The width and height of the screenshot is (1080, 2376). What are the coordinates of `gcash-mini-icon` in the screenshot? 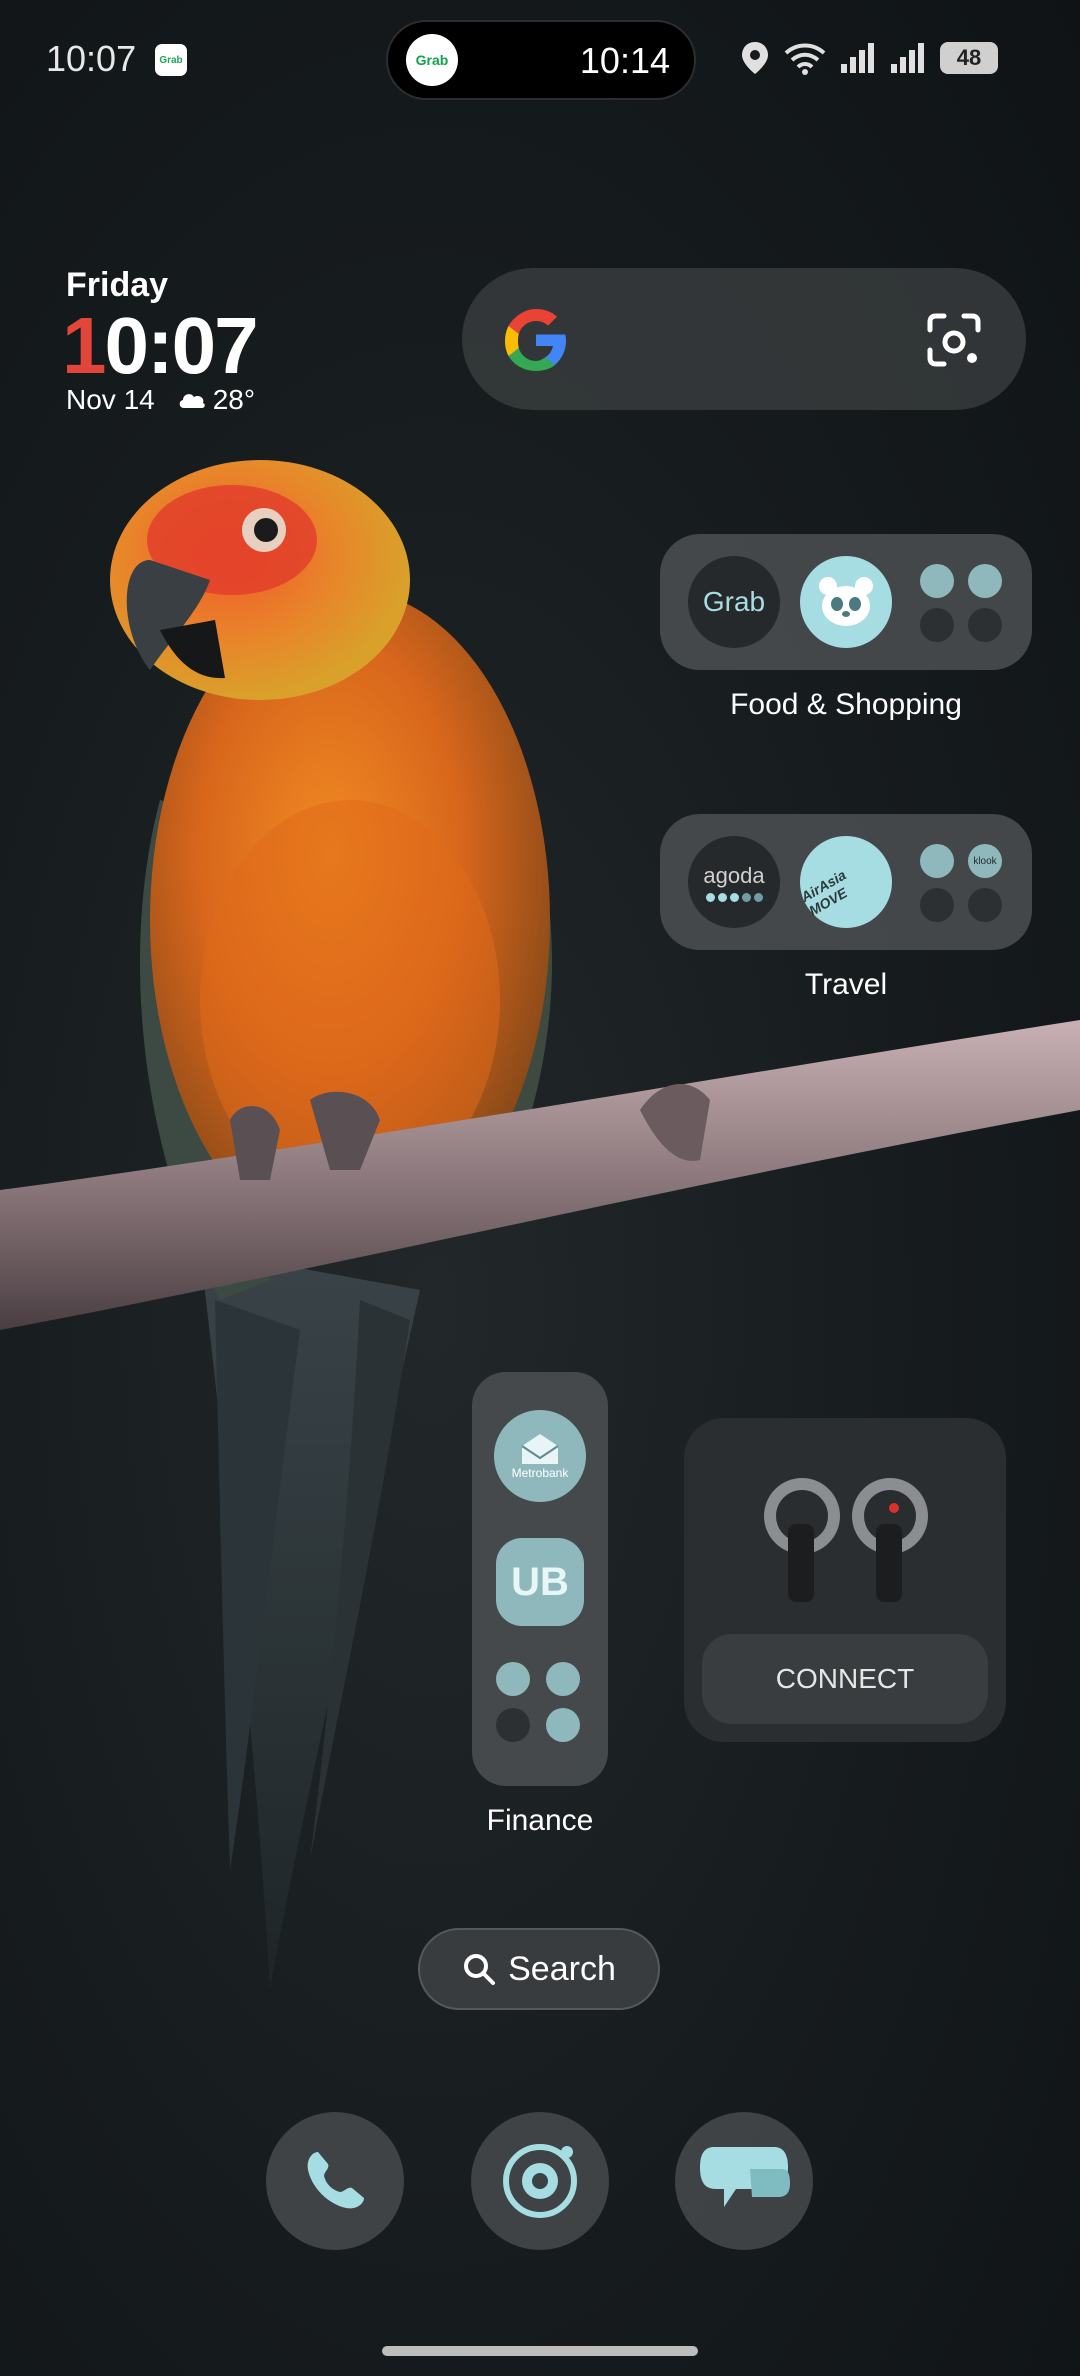 It's located at (563, 1679).